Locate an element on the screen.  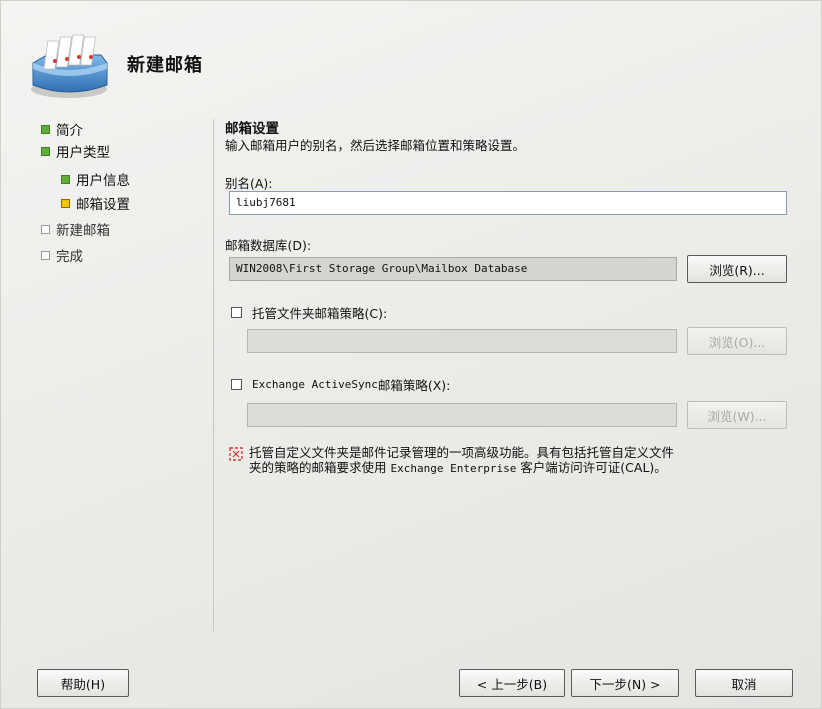
alias-input: liubj7681 is located at coordinates (508, 203).